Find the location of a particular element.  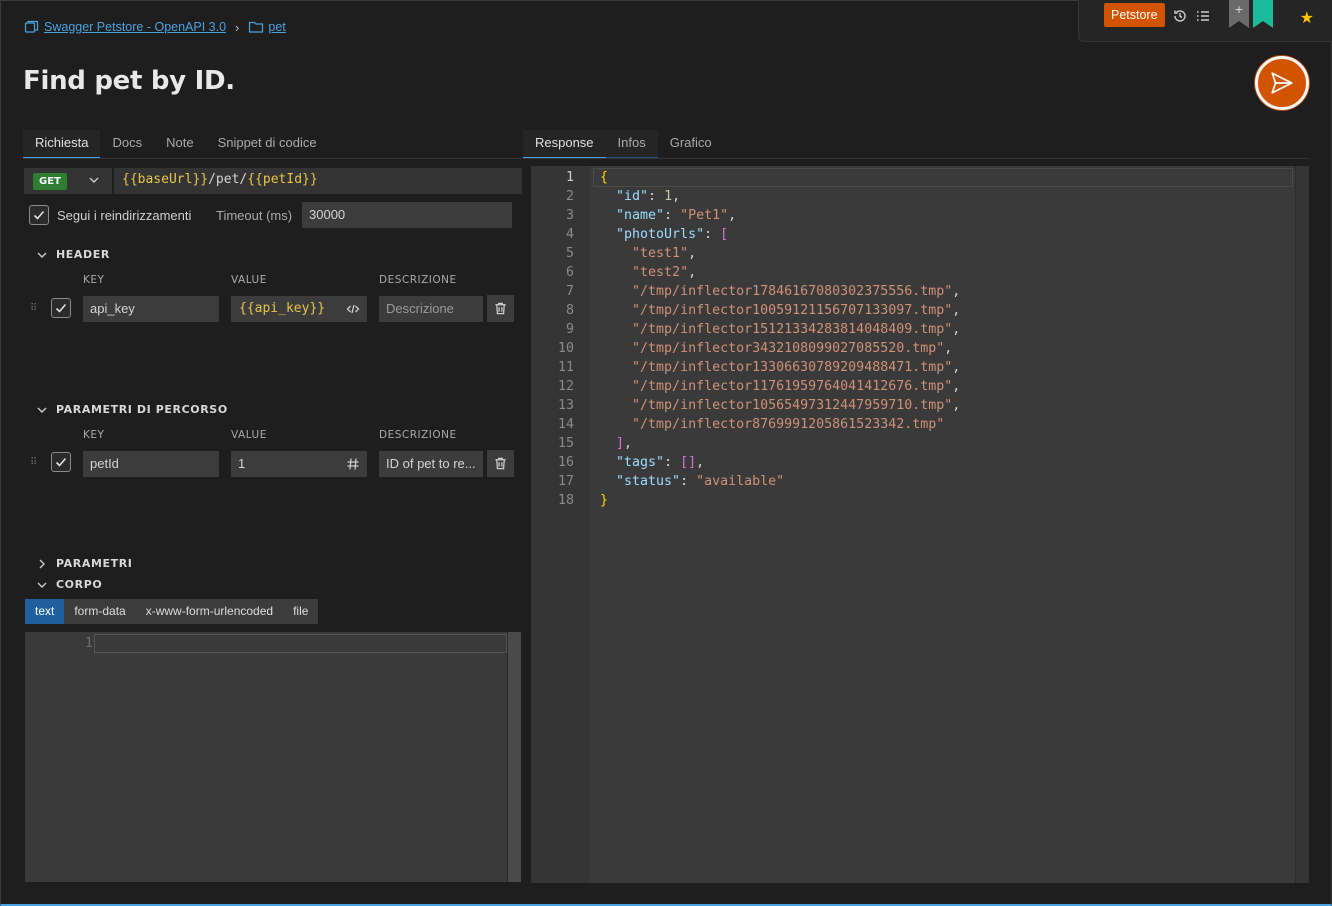

url-part: {{baseUrl}} is located at coordinates (165, 179).